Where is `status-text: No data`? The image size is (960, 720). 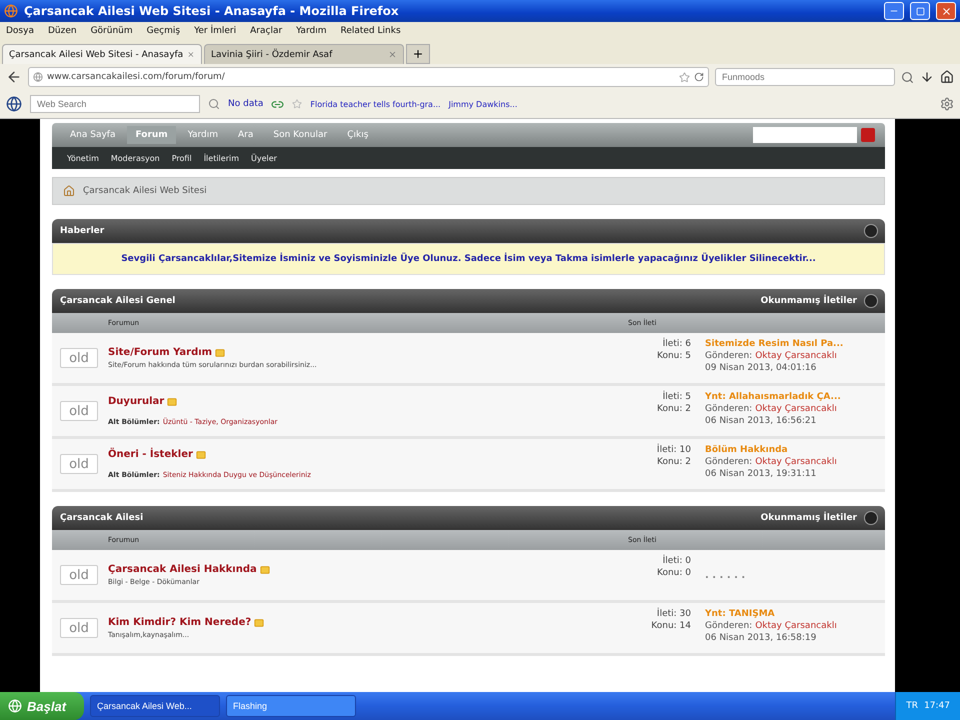 status-text: No data is located at coordinates (246, 104).